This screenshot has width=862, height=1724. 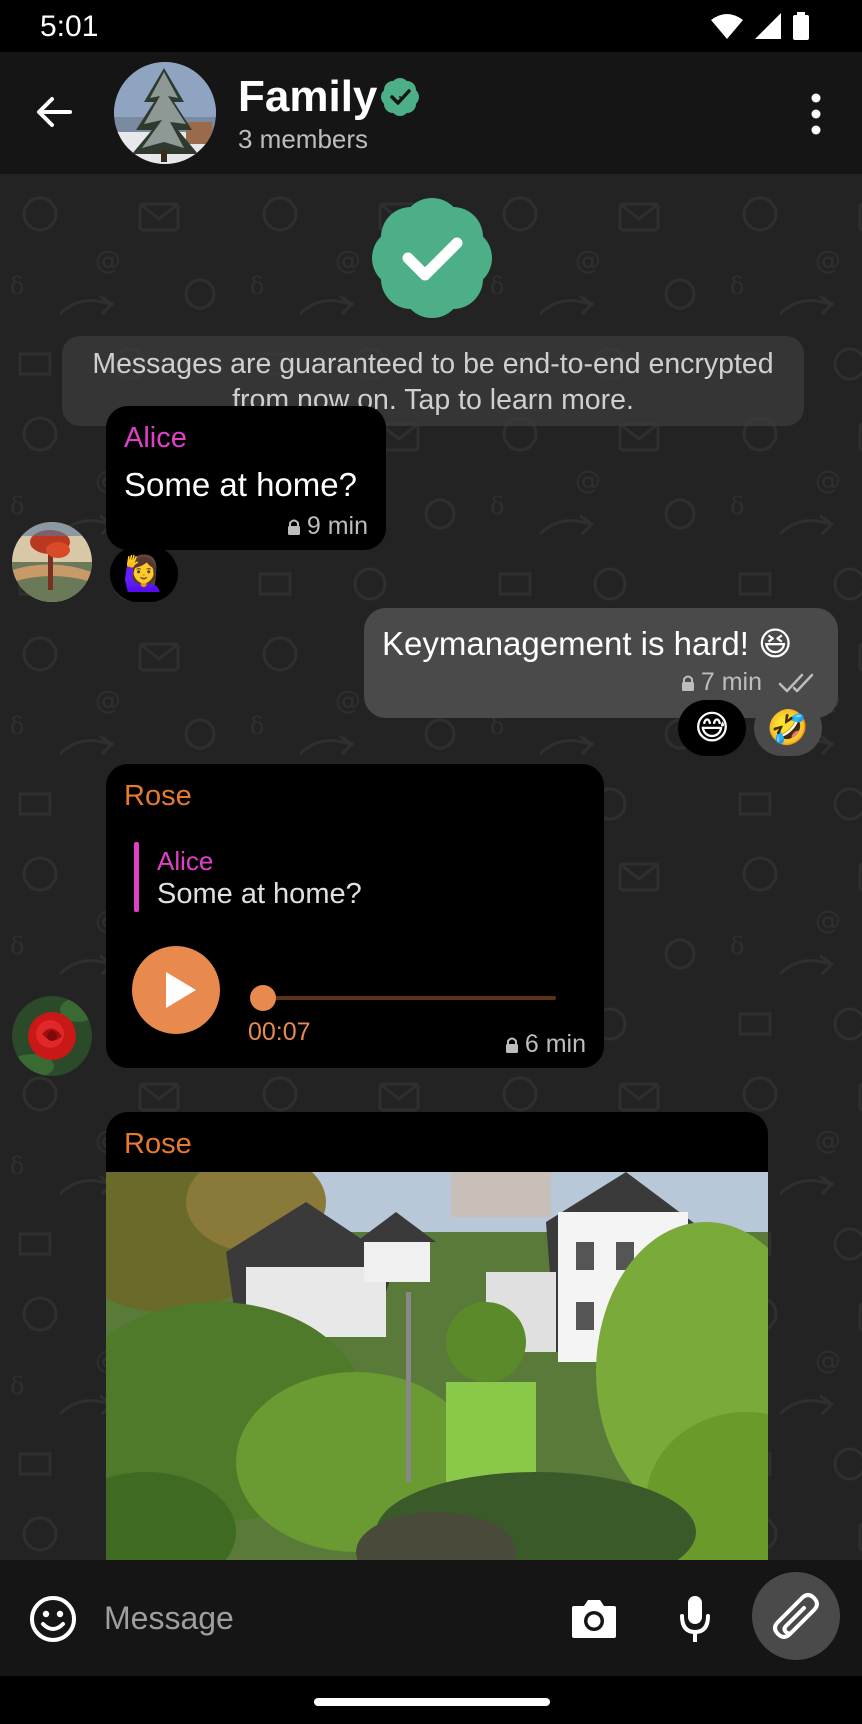 I want to click on audio-seek-track, so click(x=403, y=998).